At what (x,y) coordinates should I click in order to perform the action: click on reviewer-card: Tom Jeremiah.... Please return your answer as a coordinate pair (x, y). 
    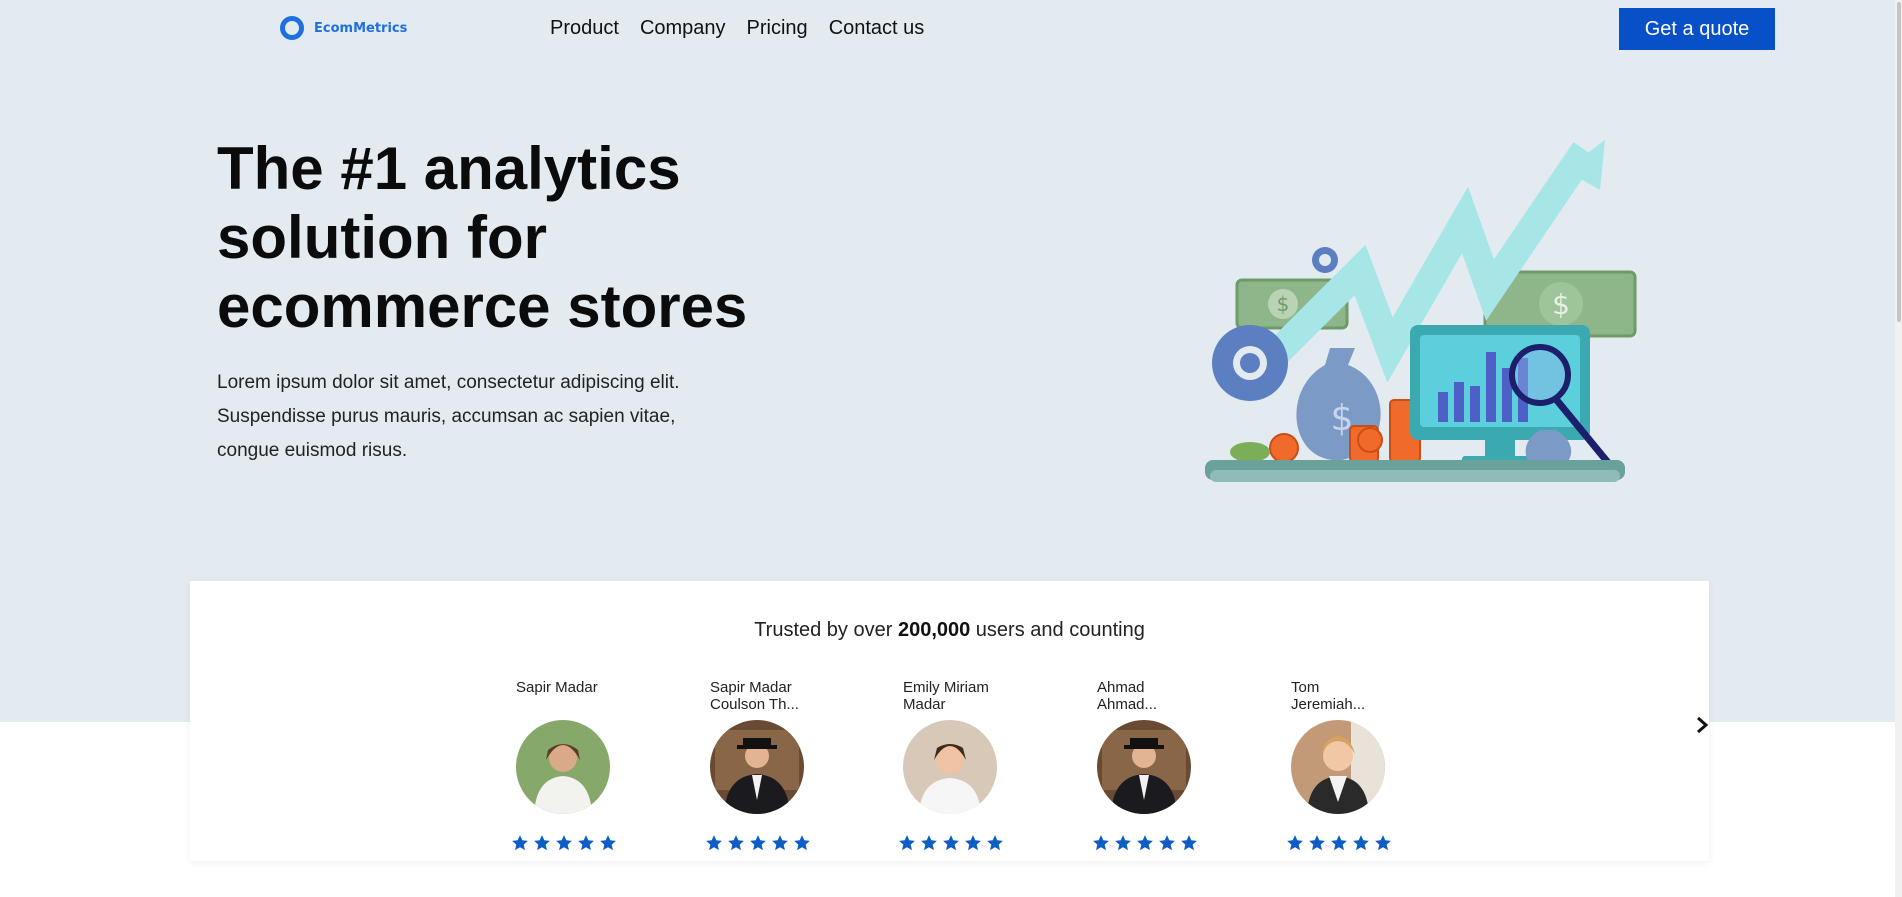
    Looking at the image, I should click on (1349, 765).